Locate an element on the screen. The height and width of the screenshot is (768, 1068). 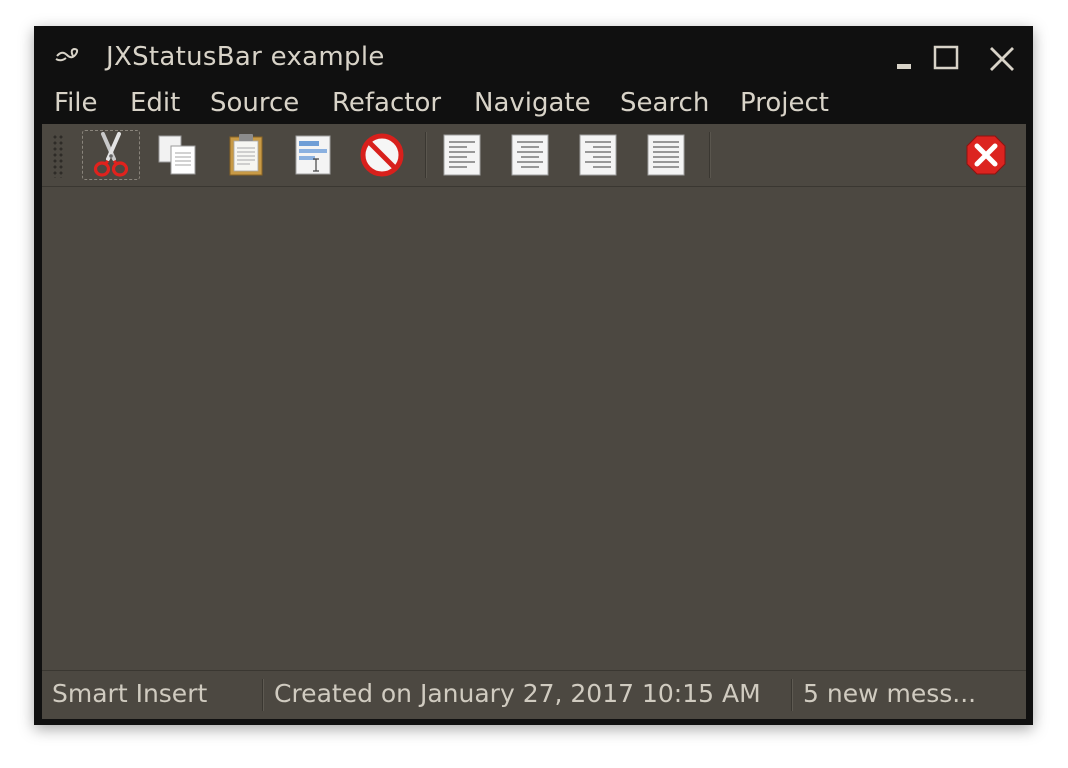
align-center-icon is located at coordinates (530, 155).